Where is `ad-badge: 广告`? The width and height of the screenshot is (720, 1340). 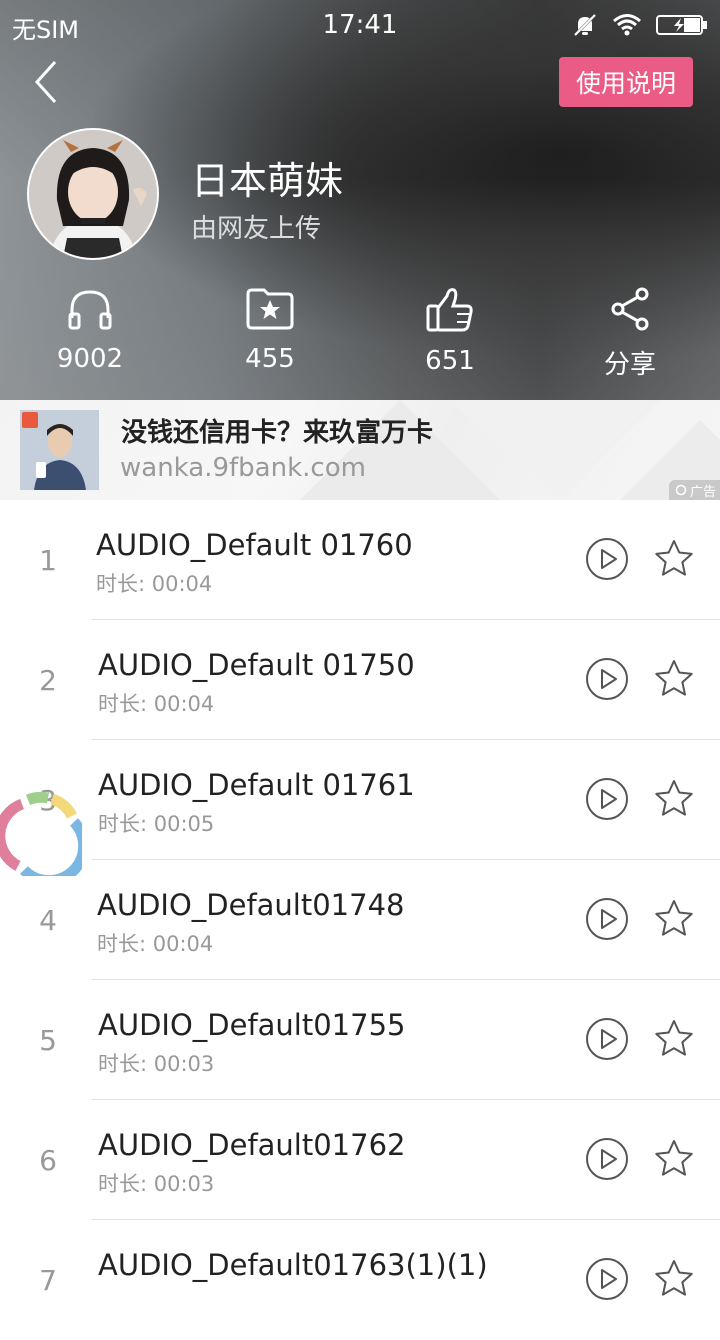
ad-badge: 广告 is located at coordinates (694, 490).